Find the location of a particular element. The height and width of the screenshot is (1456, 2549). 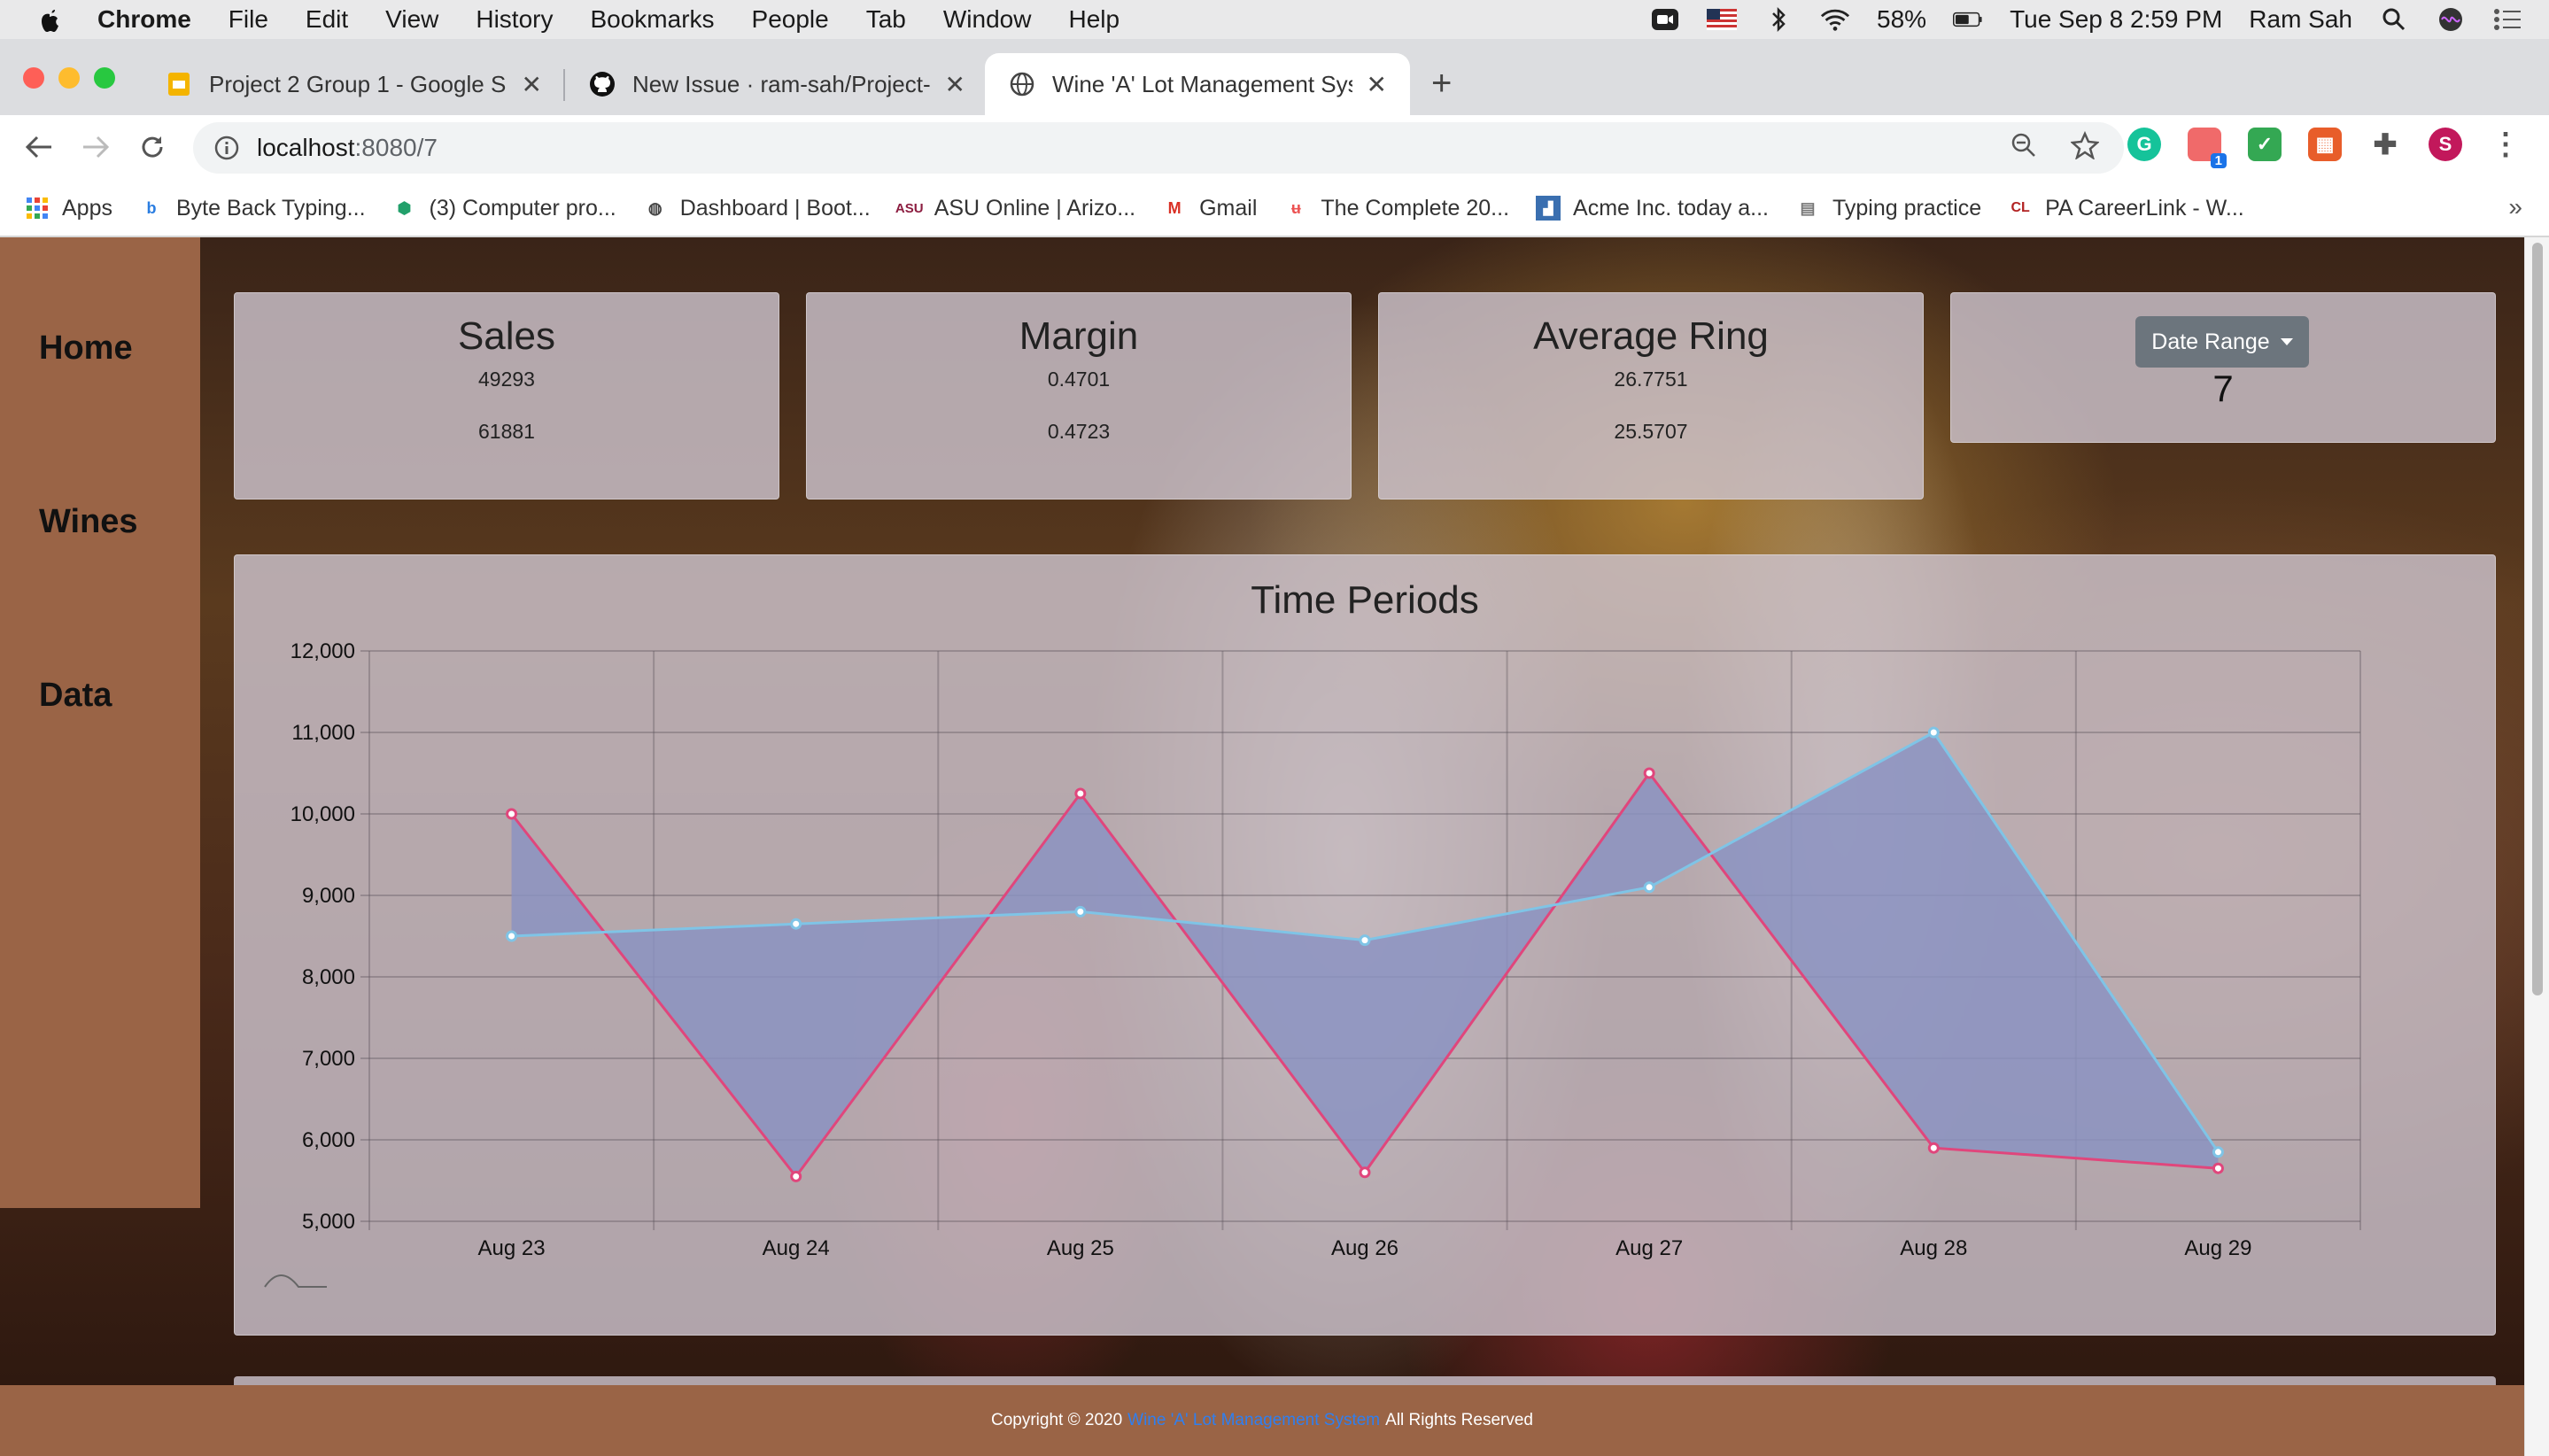

bluetooth-icon is located at coordinates (1779, 19).